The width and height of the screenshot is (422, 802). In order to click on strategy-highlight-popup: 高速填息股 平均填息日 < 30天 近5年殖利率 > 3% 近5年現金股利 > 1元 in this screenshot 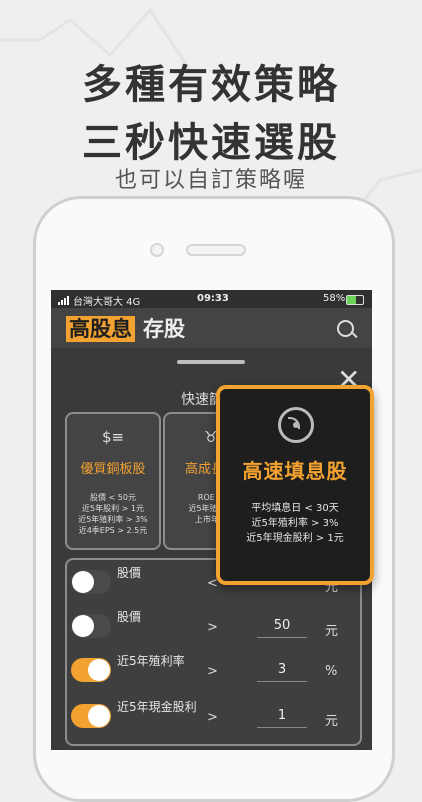, I will do `click(295, 485)`.